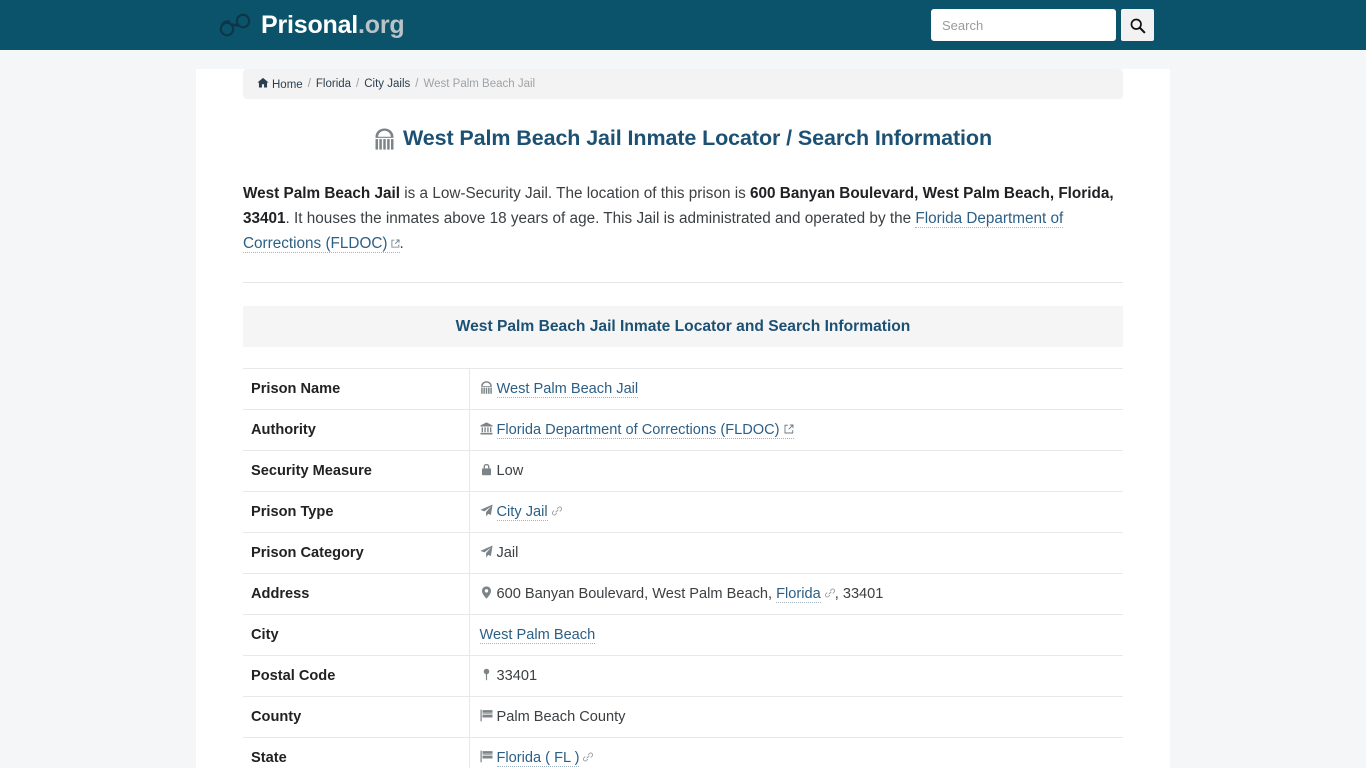  What do you see at coordinates (356, 594) in the screenshot?
I see `row-key: Address` at bounding box center [356, 594].